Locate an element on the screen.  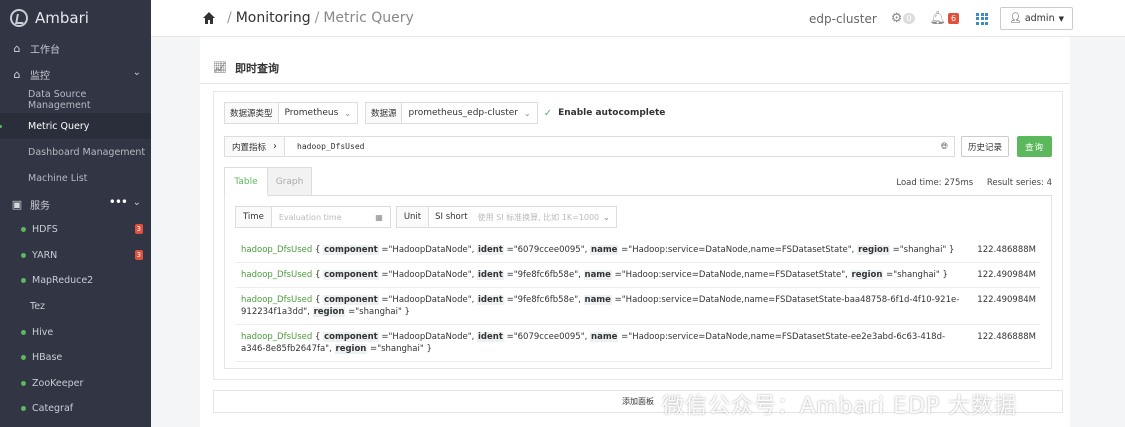
globe-icon: 🌐︎ is located at coordinates (944, 147).